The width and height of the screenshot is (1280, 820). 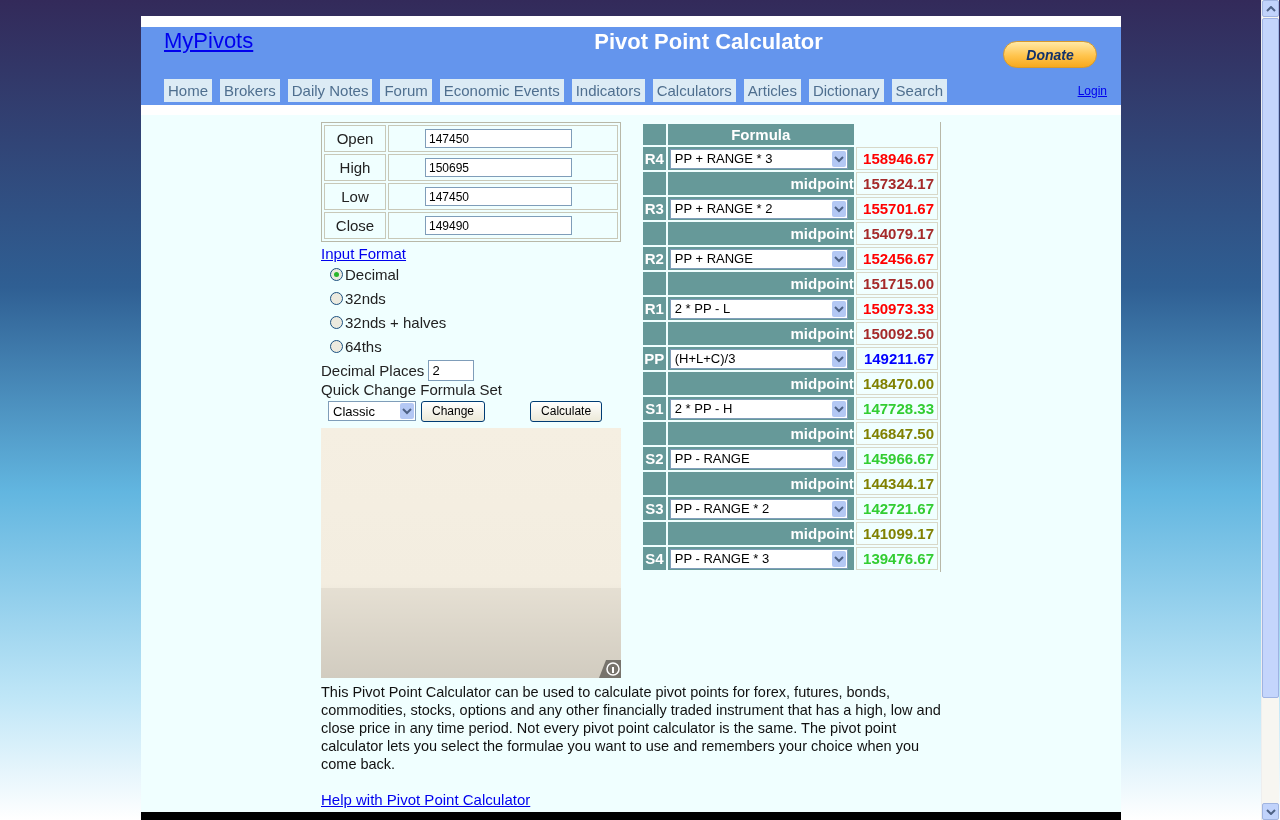 I want to click on midpoint-value: 144344.17, so click(x=898, y=483).